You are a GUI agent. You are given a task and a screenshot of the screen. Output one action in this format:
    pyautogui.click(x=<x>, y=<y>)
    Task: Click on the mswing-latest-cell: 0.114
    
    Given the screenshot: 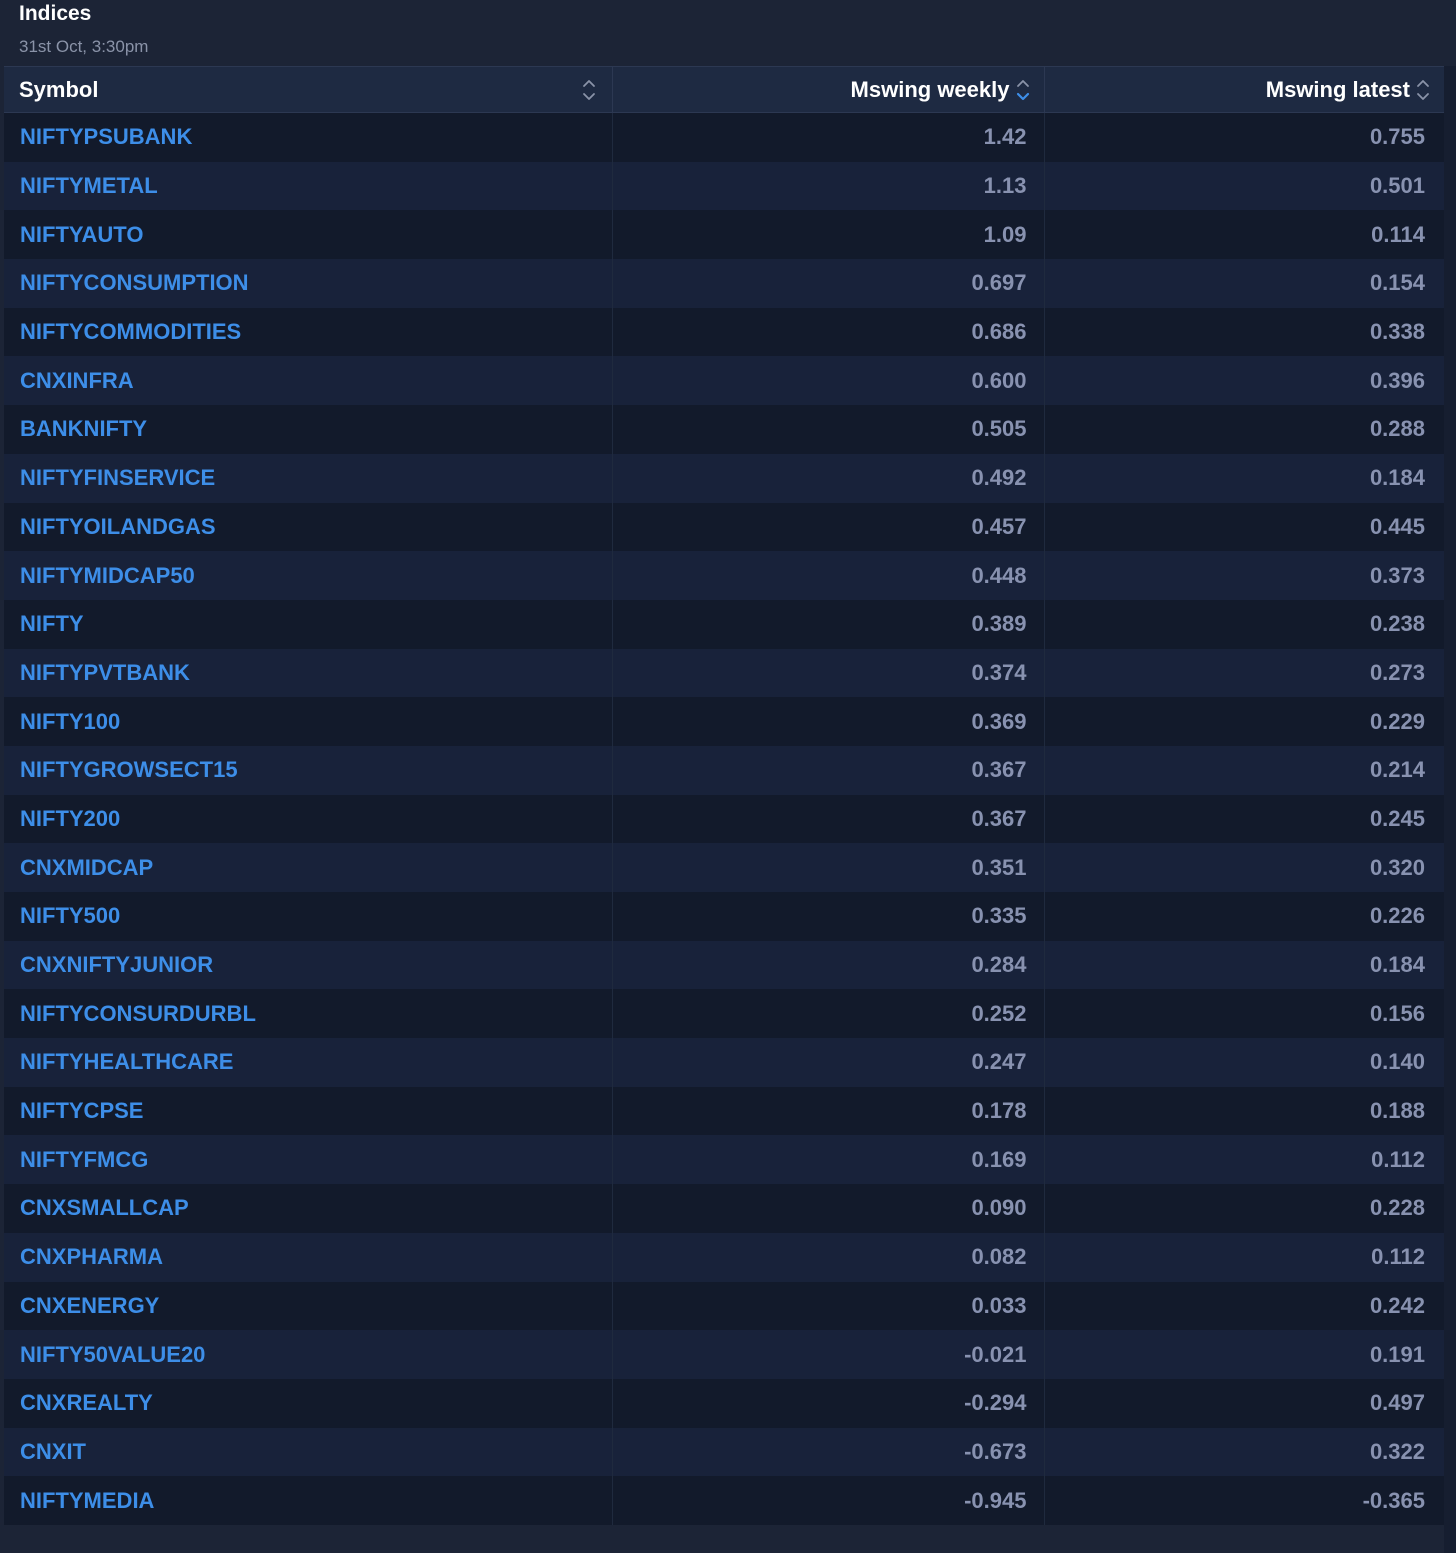 What is the action you would take?
    pyautogui.click(x=1243, y=235)
    